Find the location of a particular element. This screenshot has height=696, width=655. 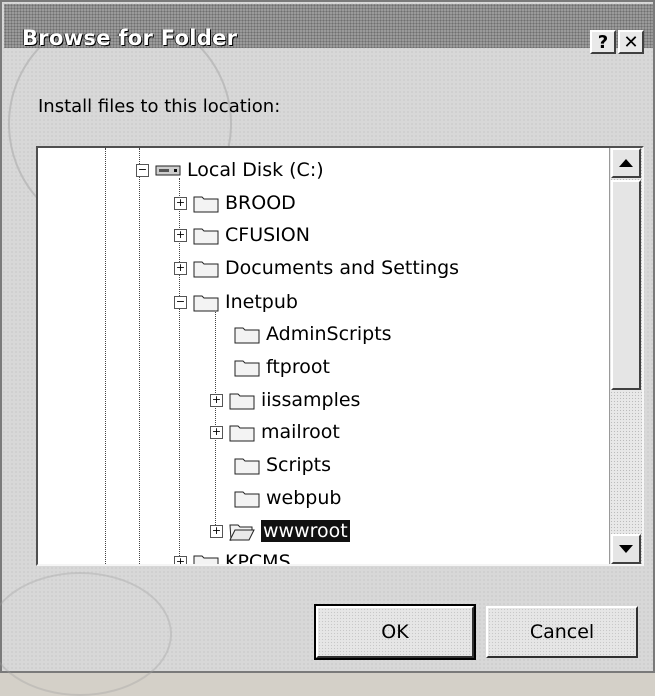

ok-button: OK is located at coordinates (395, 632).